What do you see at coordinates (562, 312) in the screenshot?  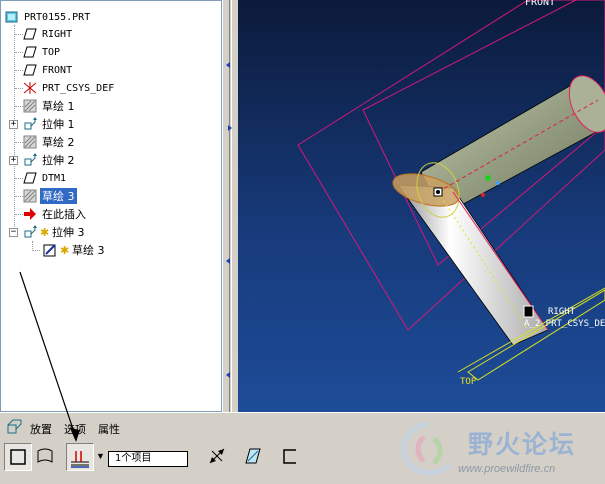 I see `label-right: RIGHT` at bounding box center [562, 312].